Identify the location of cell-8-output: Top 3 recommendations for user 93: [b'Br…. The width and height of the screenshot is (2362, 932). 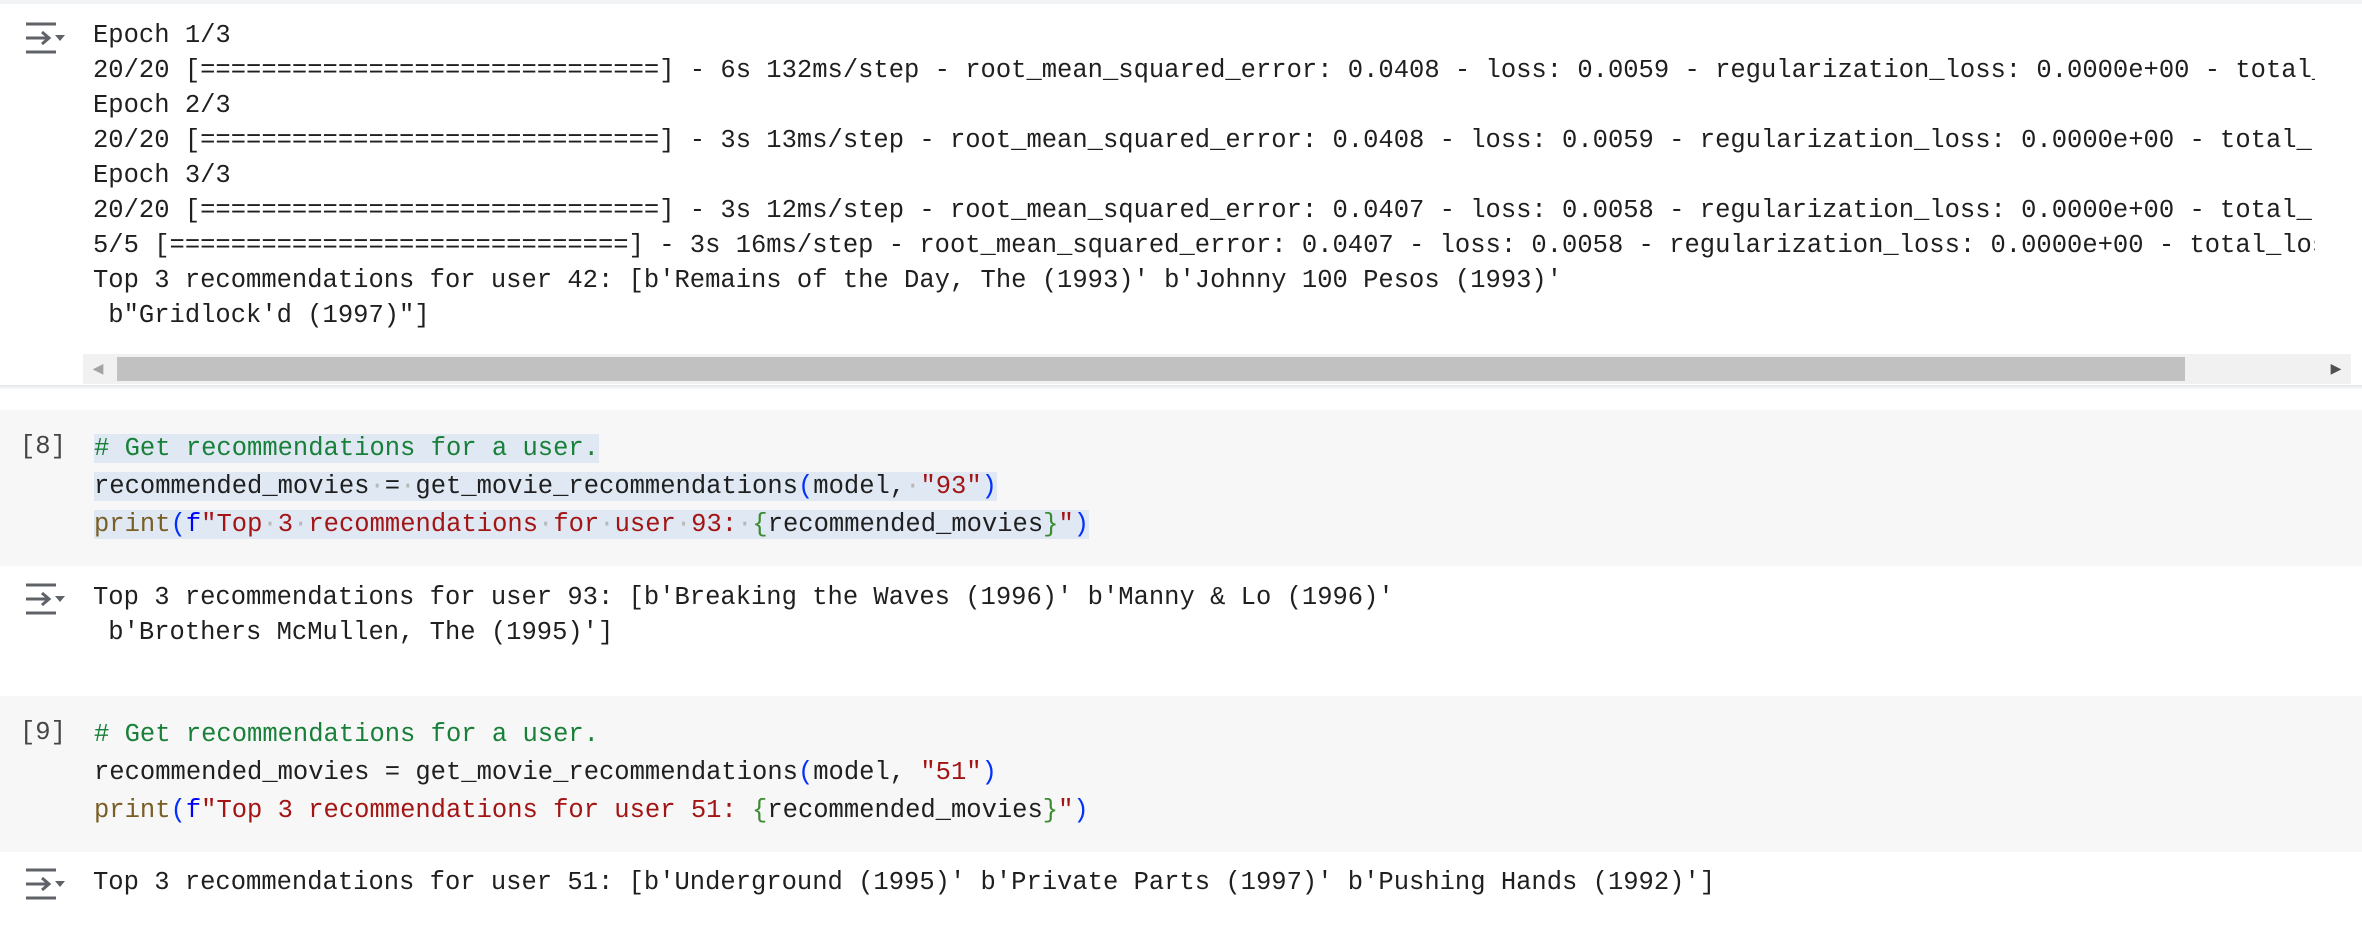
(1181, 631).